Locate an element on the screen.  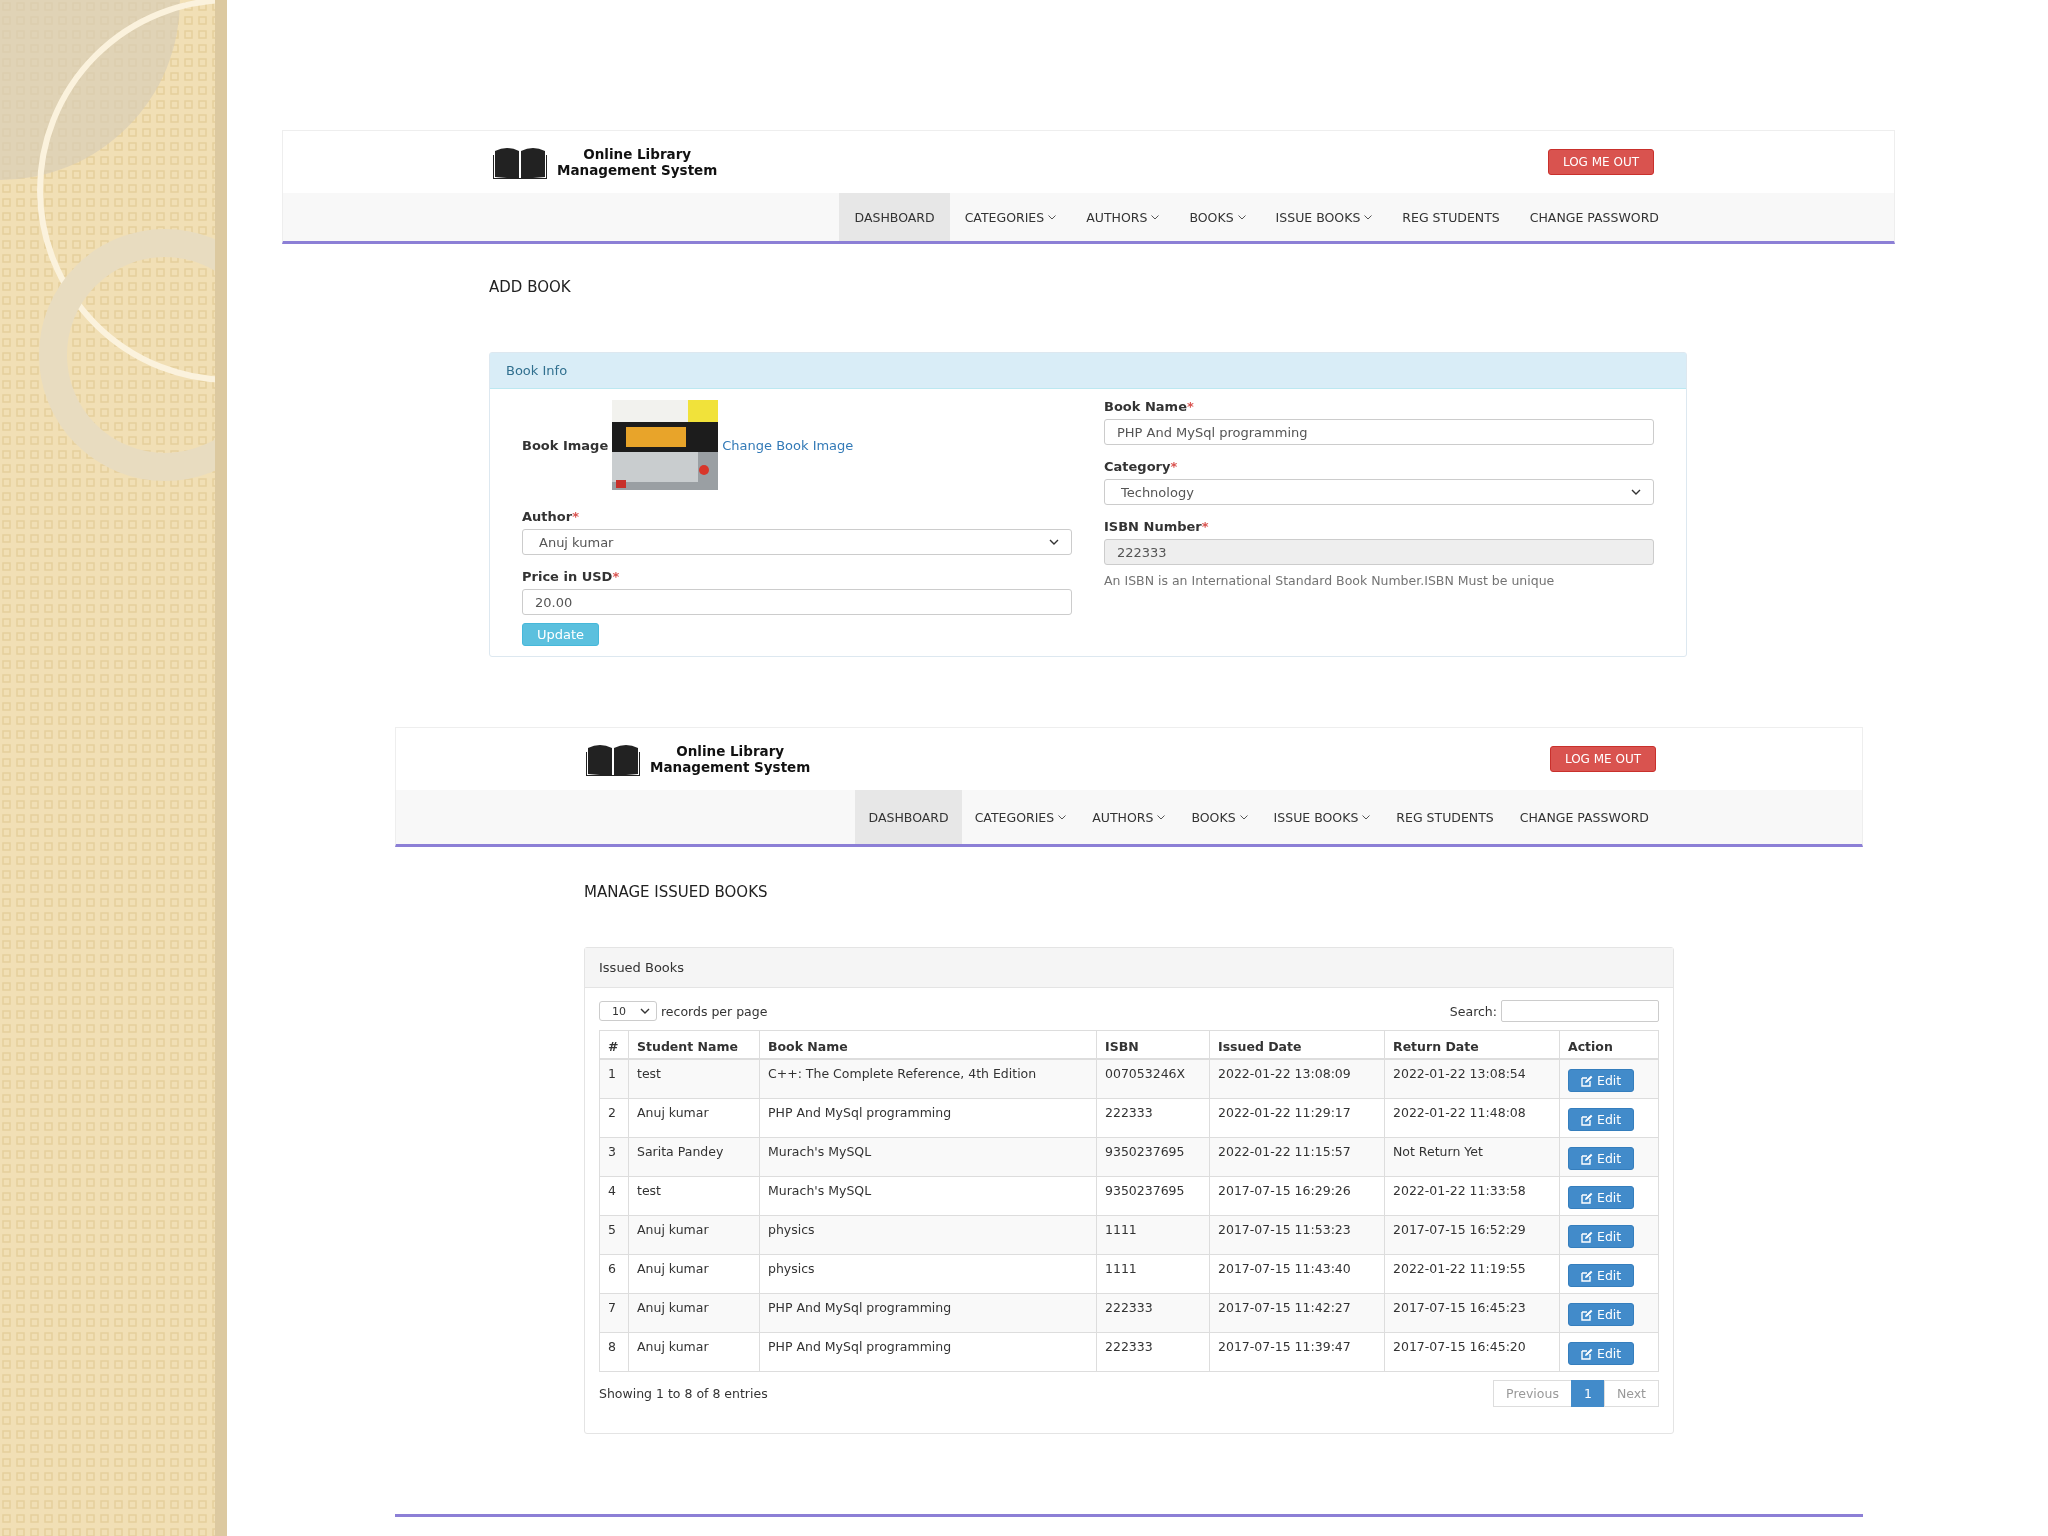
table-cell: 5 is located at coordinates (614, 1235).